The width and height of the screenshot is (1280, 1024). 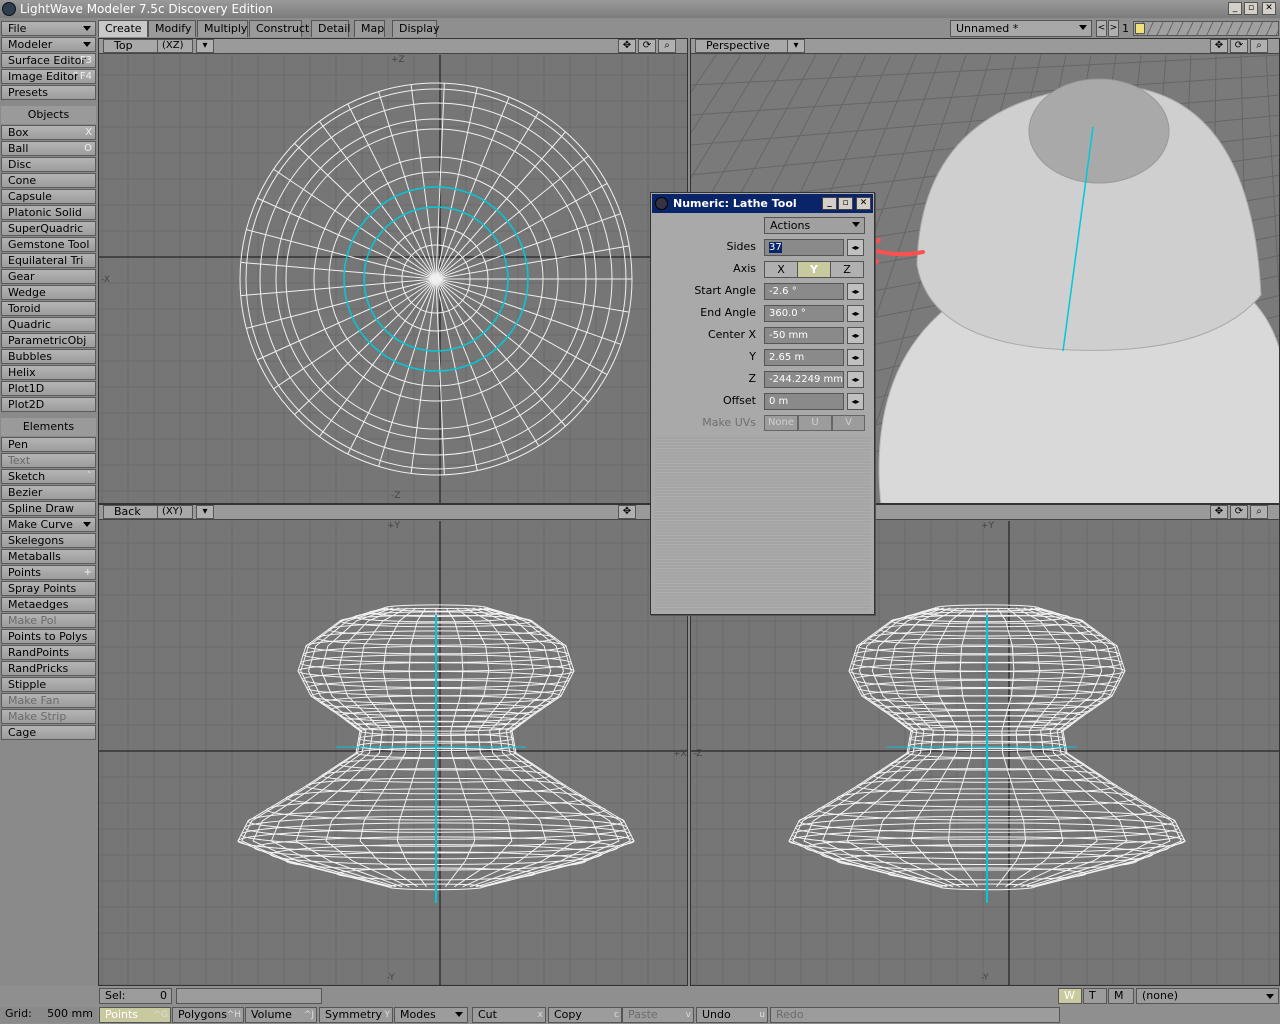 What do you see at coordinates (1070, 996) in the screenshot?
I see `wtm-w-button: W` at bounding box center [1070, 996].